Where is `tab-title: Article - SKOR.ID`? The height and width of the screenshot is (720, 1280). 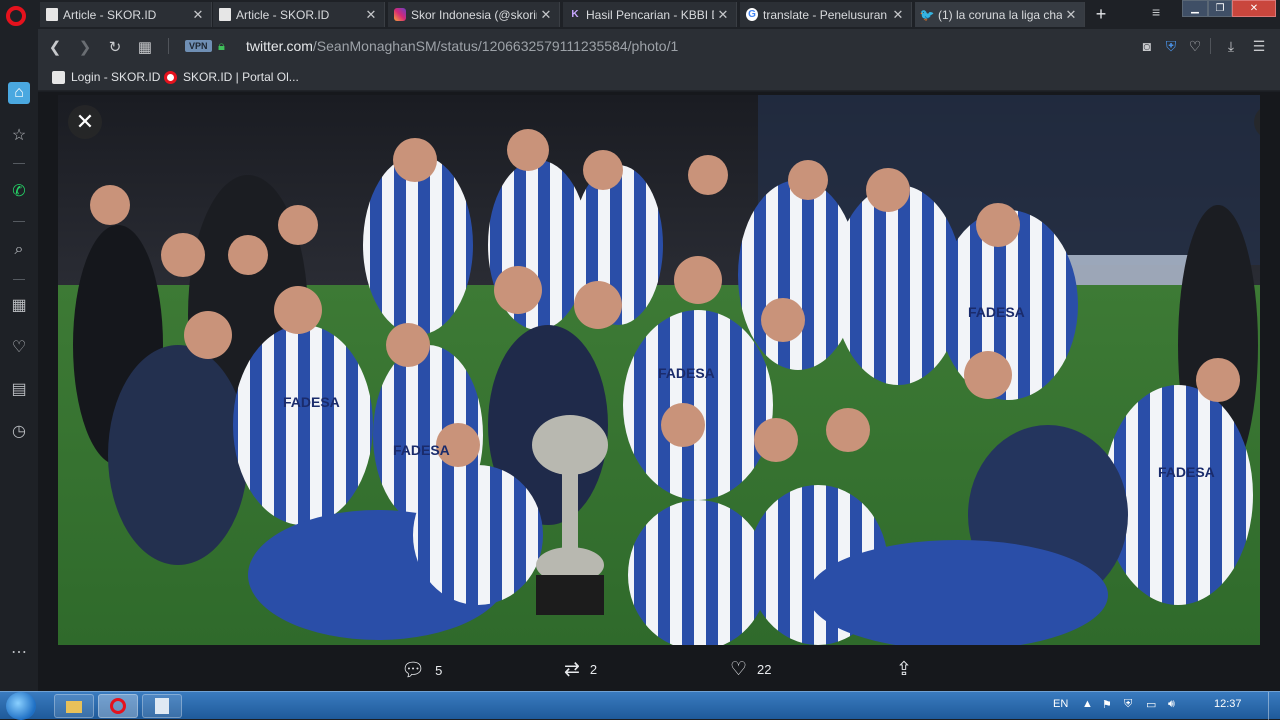 tab-title: Article - SKOR.ID is located at coordinates (110, 14).